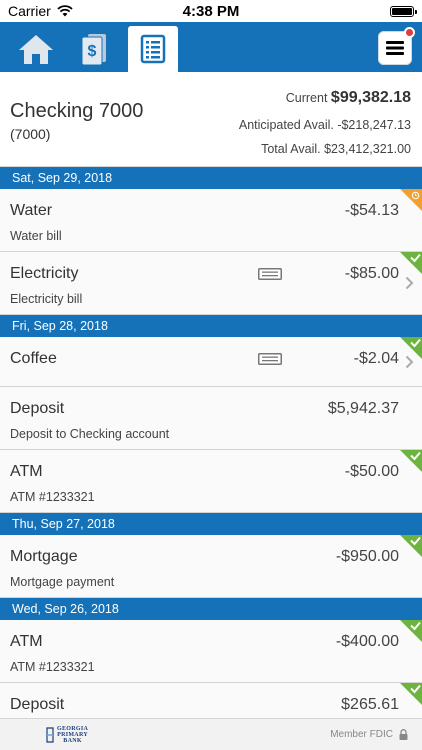 The height and width of the screenshot is (750, 422). What do you see at coordinates (211, 609) in the screenshot?
I see `date-header: Wed, Sep 26, 2018` at bounding box center [211, 609].